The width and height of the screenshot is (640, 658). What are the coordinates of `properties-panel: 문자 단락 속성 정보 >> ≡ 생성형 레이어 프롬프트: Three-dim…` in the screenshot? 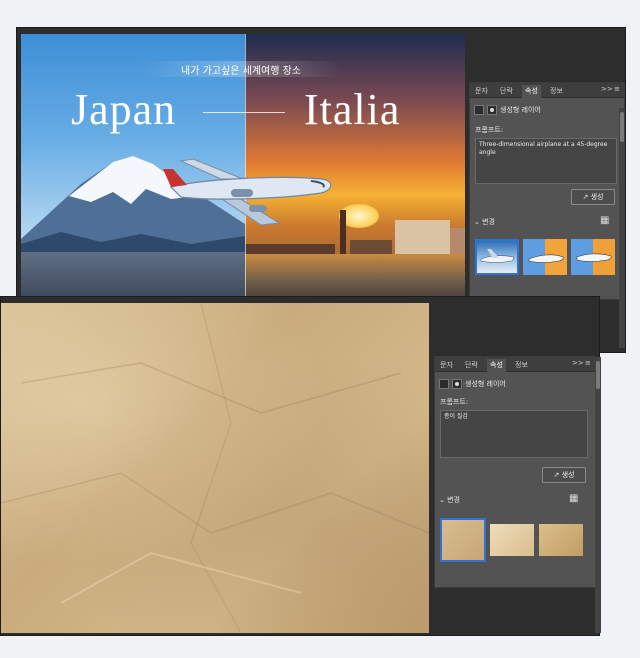 It's located at (547, 191).